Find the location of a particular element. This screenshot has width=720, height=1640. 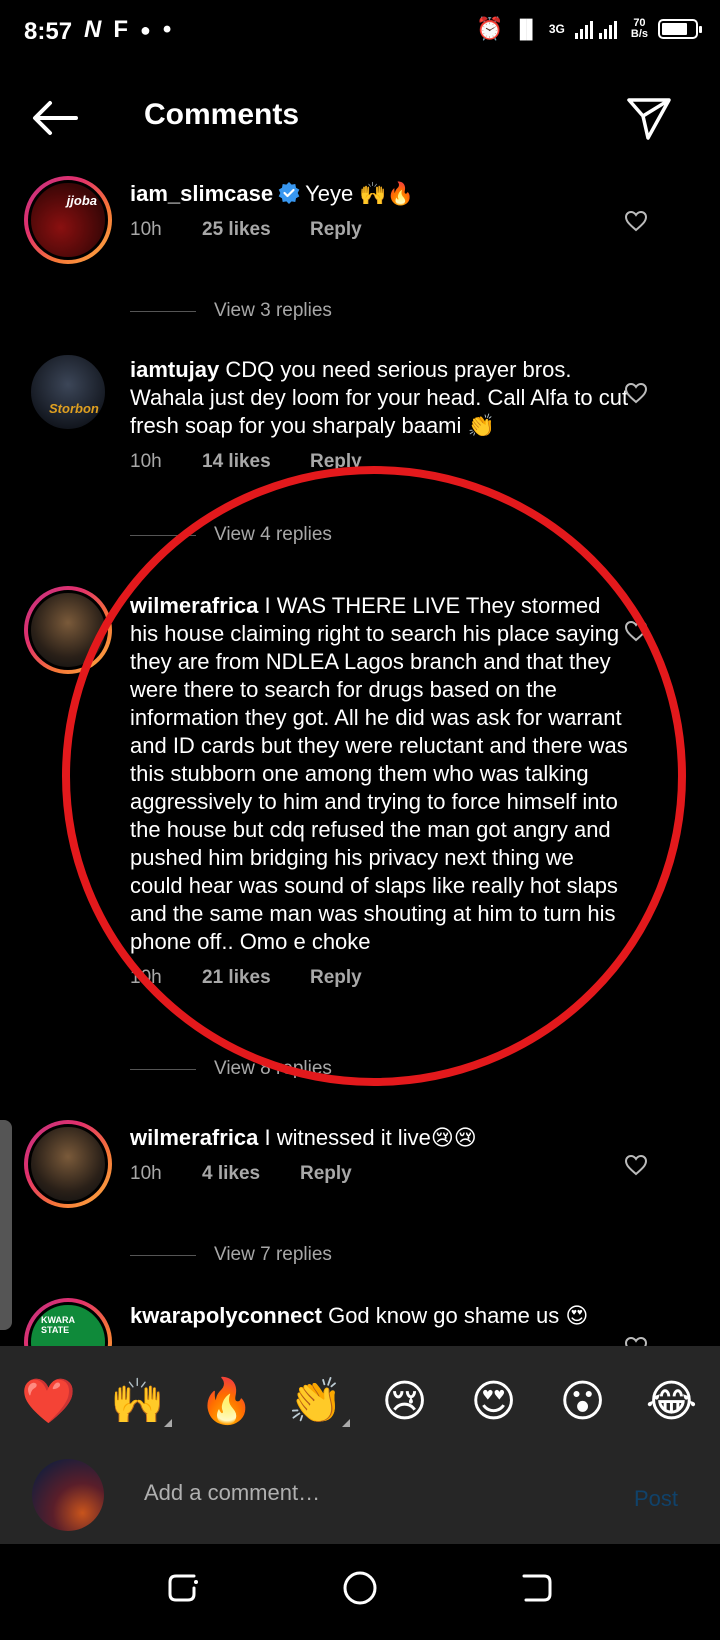

home-icon is located at coordinates (360, 1588).